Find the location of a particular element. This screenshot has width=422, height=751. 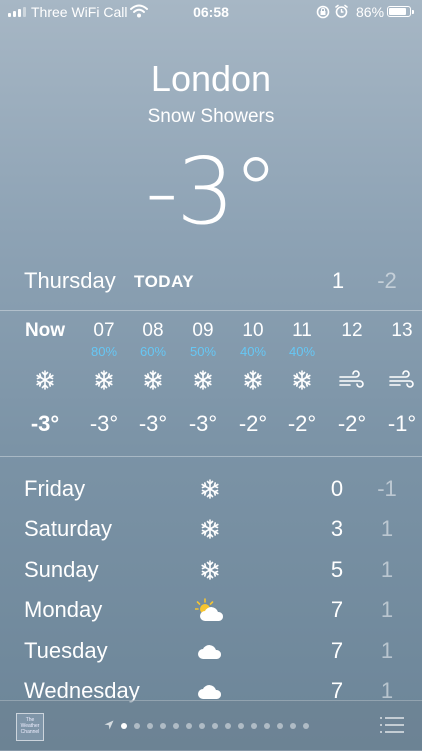

today-row: Thursday TODAY 1 -2 is located at coordinates (211, 282).